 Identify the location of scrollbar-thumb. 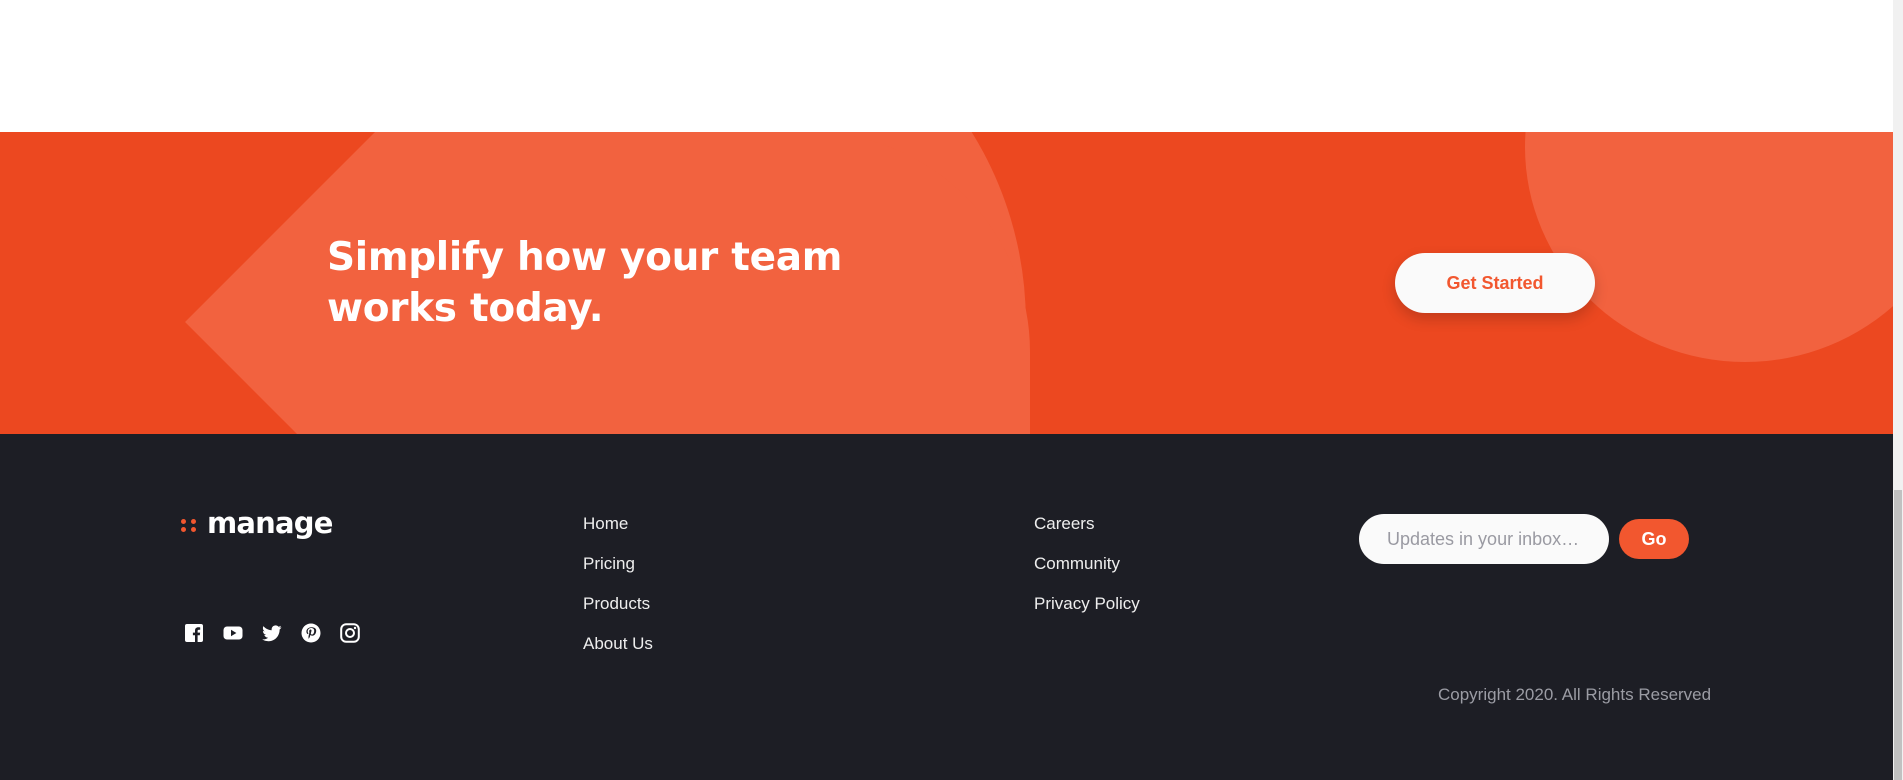
(1898, 635).